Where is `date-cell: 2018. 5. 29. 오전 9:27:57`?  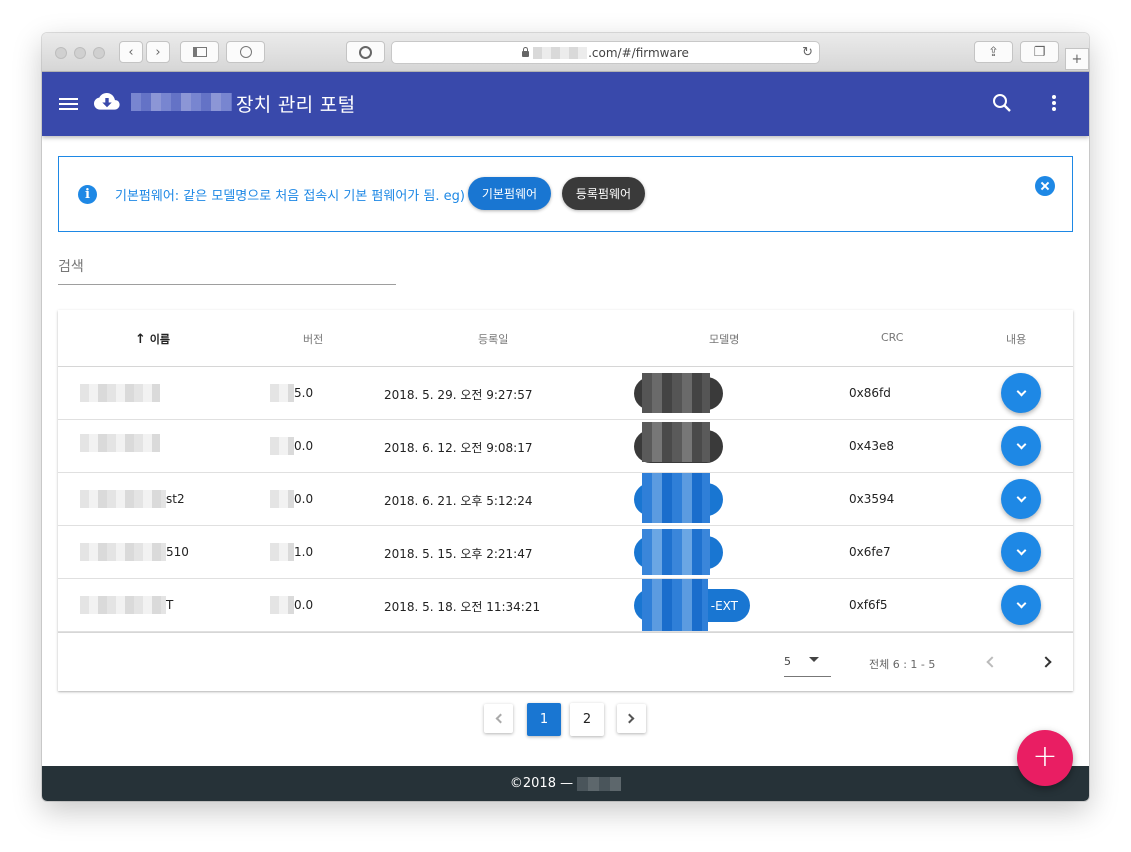
date-cell: 2018. 5. 29. 오전 9:27:57 is located at coordinates (458, 395).